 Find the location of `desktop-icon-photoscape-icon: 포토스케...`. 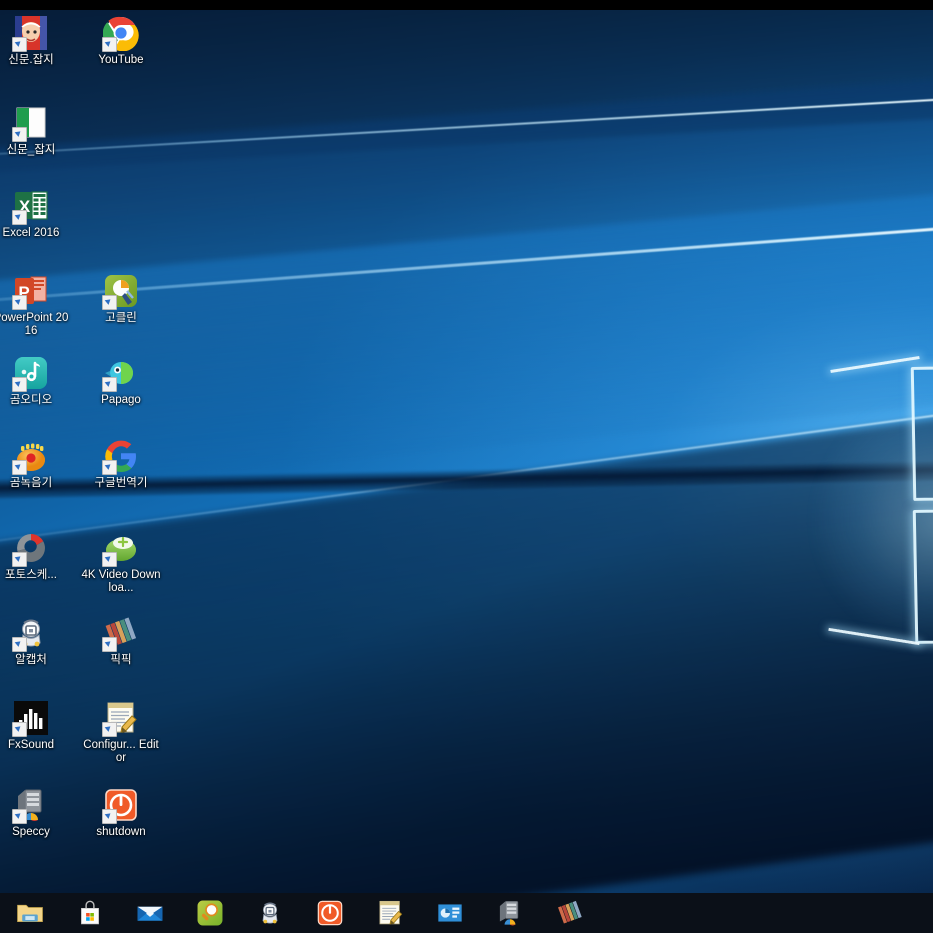

desktop-icon-photoscape-icon: 포토스케... is located at coordinates (35, 556).